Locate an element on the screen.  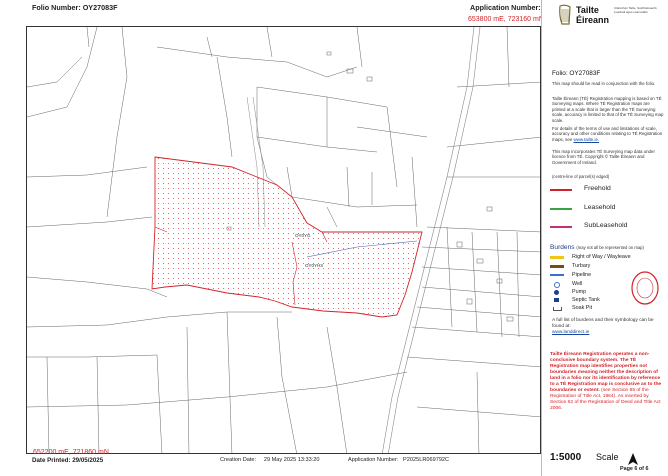
official-seal-icon is located at coordinates (645, 288).